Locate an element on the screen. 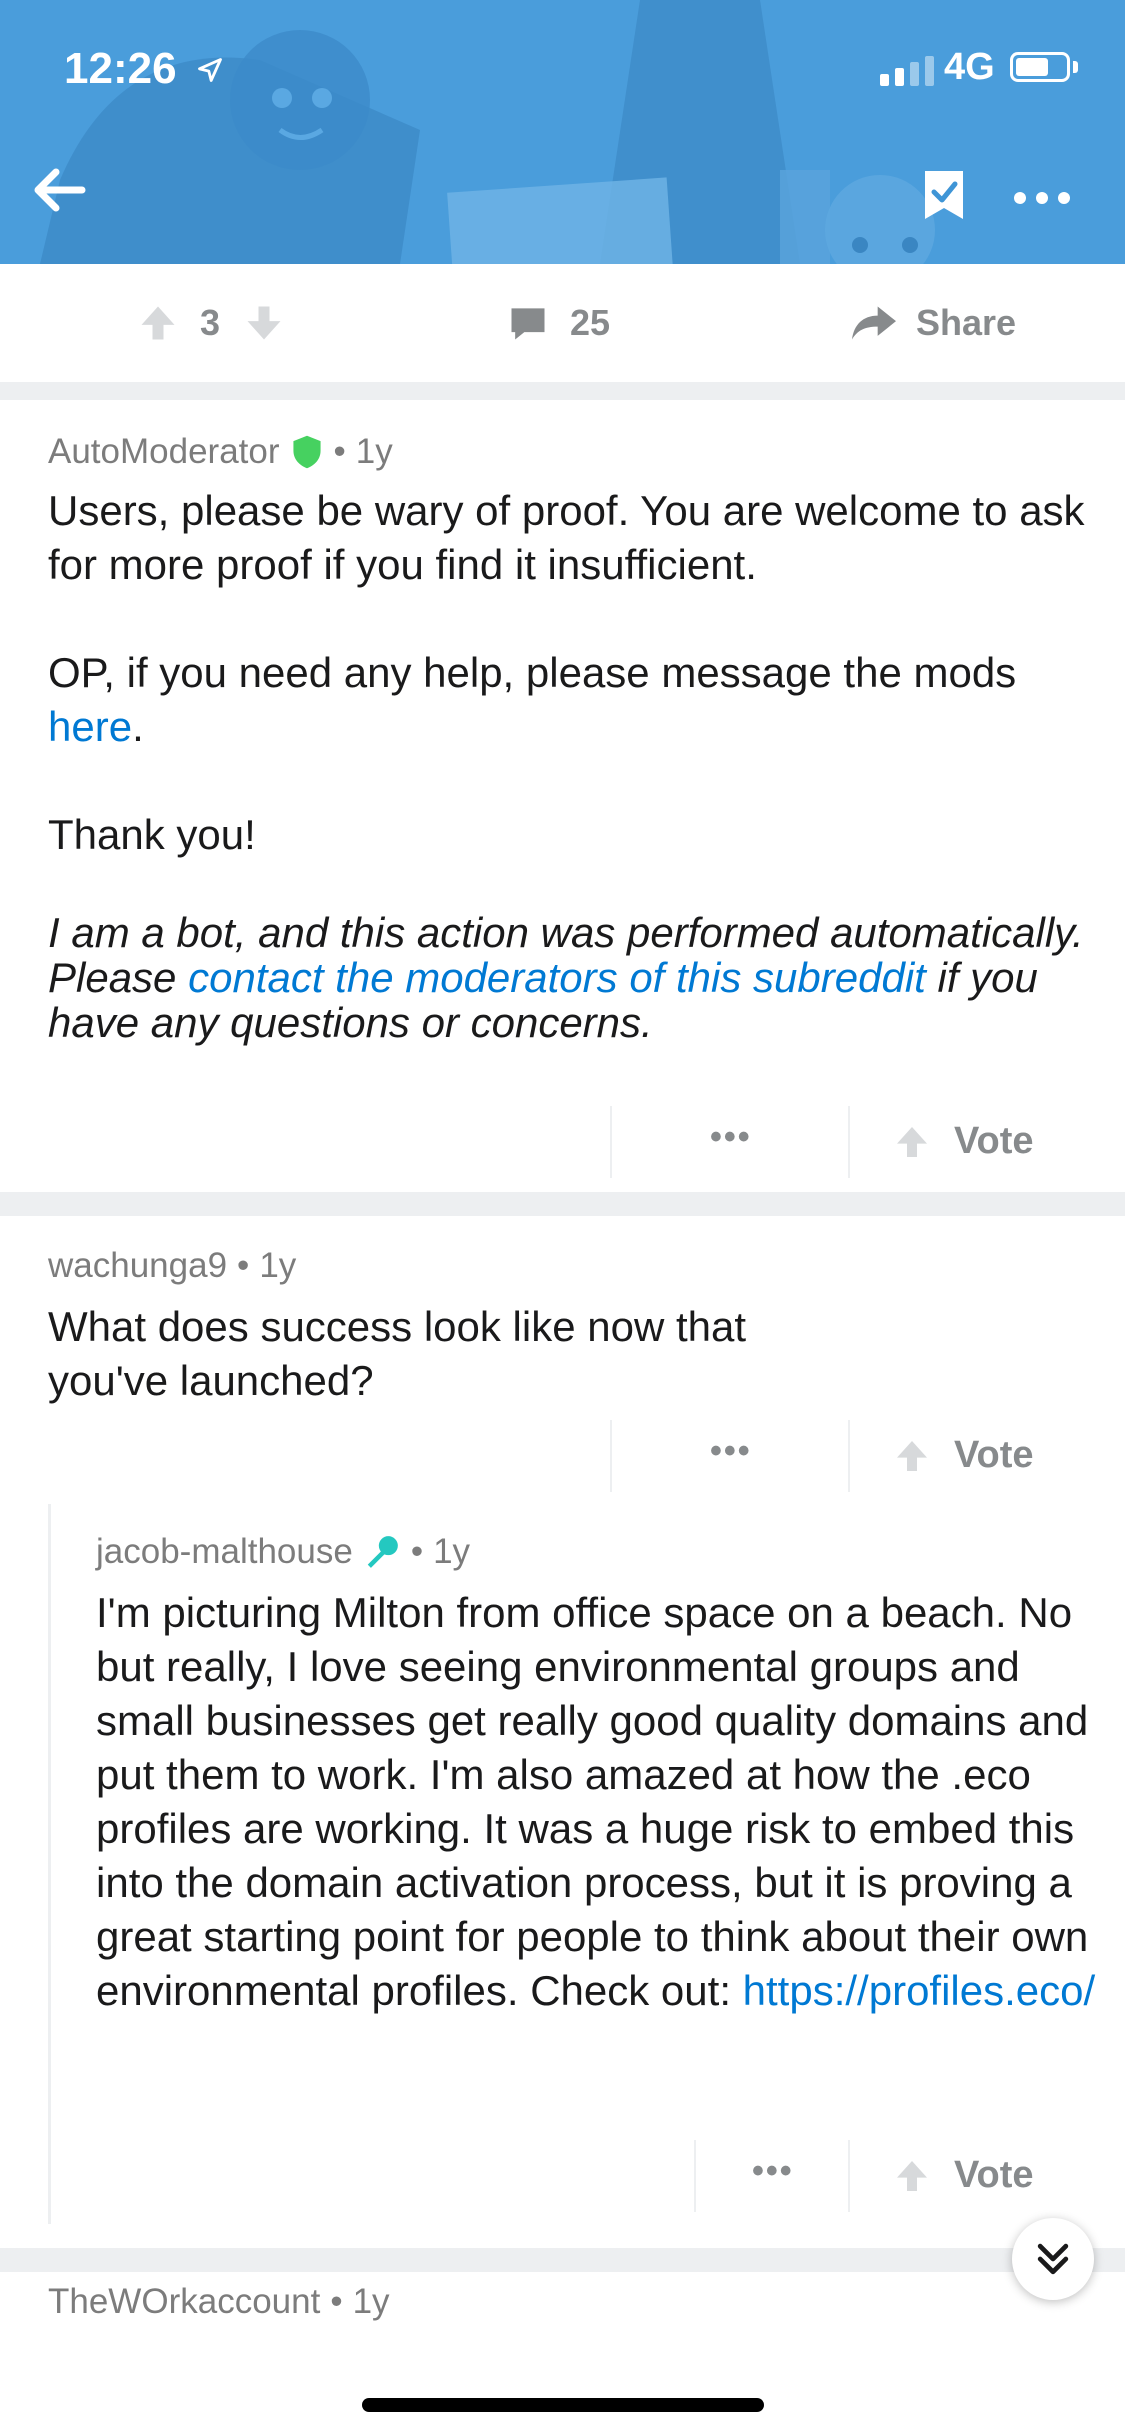 The image size is (1125, 2436). comment-meta: jacob-malthouse • 1y is located at coordinates (283, 1552).